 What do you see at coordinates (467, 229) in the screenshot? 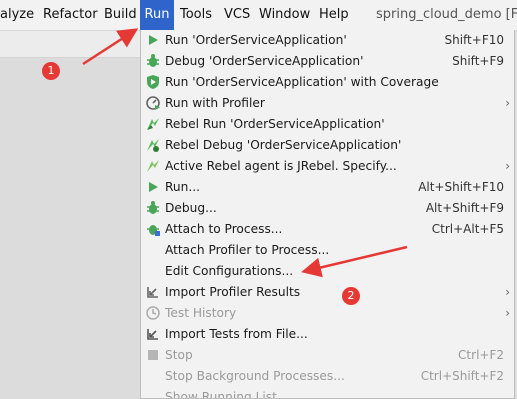
I see `shortcut-label: Ctrl+Alt+F5` at bounding box center [467, 229].